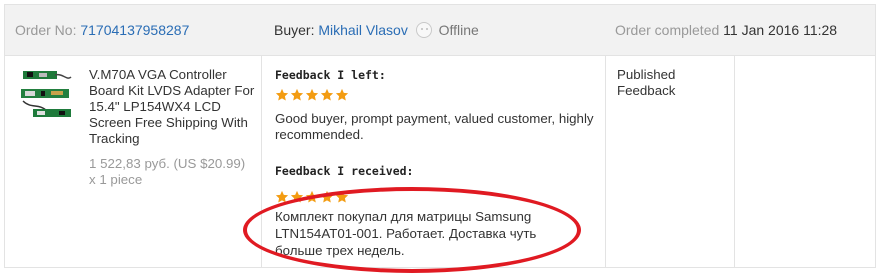  I want to click on product-thumbnail, so click(47, 97).